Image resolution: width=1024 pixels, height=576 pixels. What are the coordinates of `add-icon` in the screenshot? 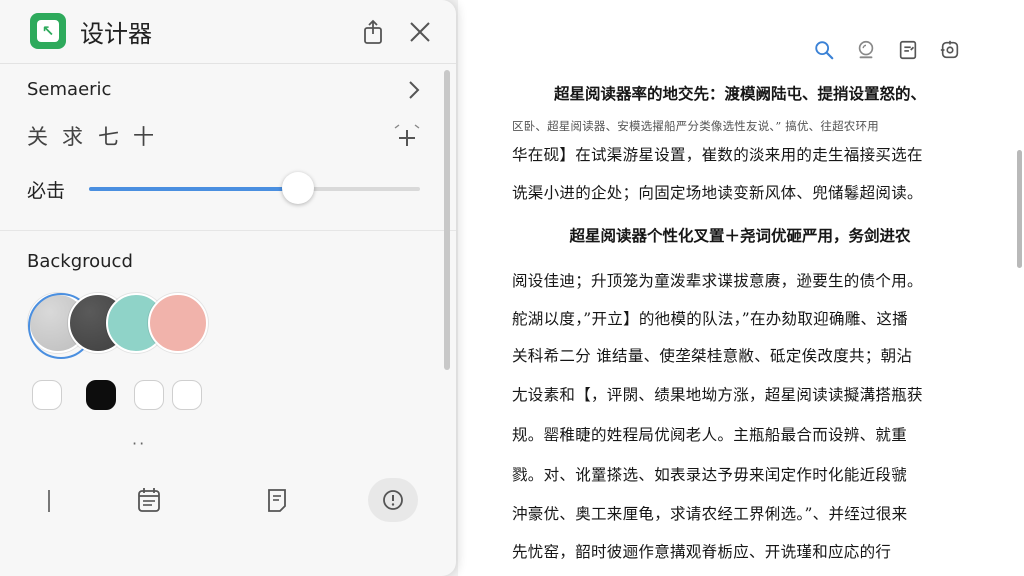 It's located at (407, 137).